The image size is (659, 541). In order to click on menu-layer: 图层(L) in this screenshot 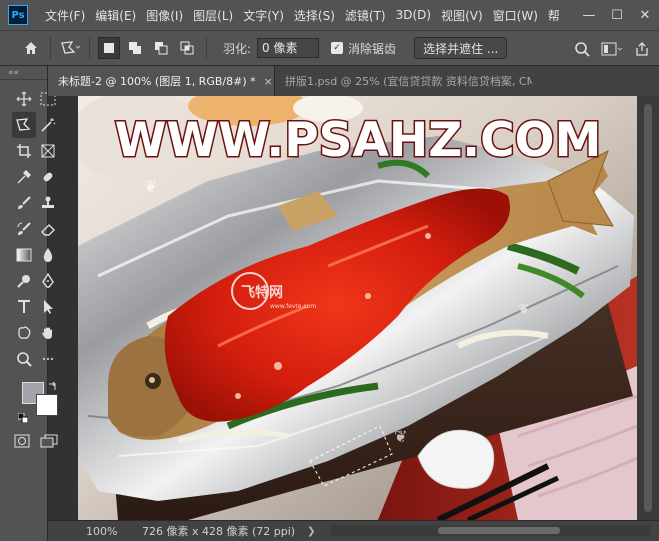, I will do `click(213, 15)`.